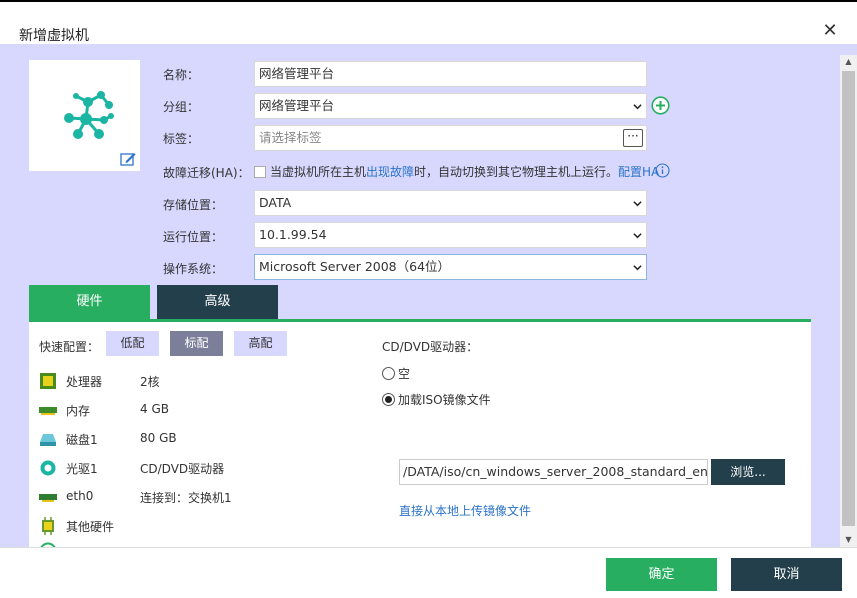  Describe the element at coordinates (206, 173) in the screenshot. I see `ha-label: 故障迁移(HA)：` at that location.